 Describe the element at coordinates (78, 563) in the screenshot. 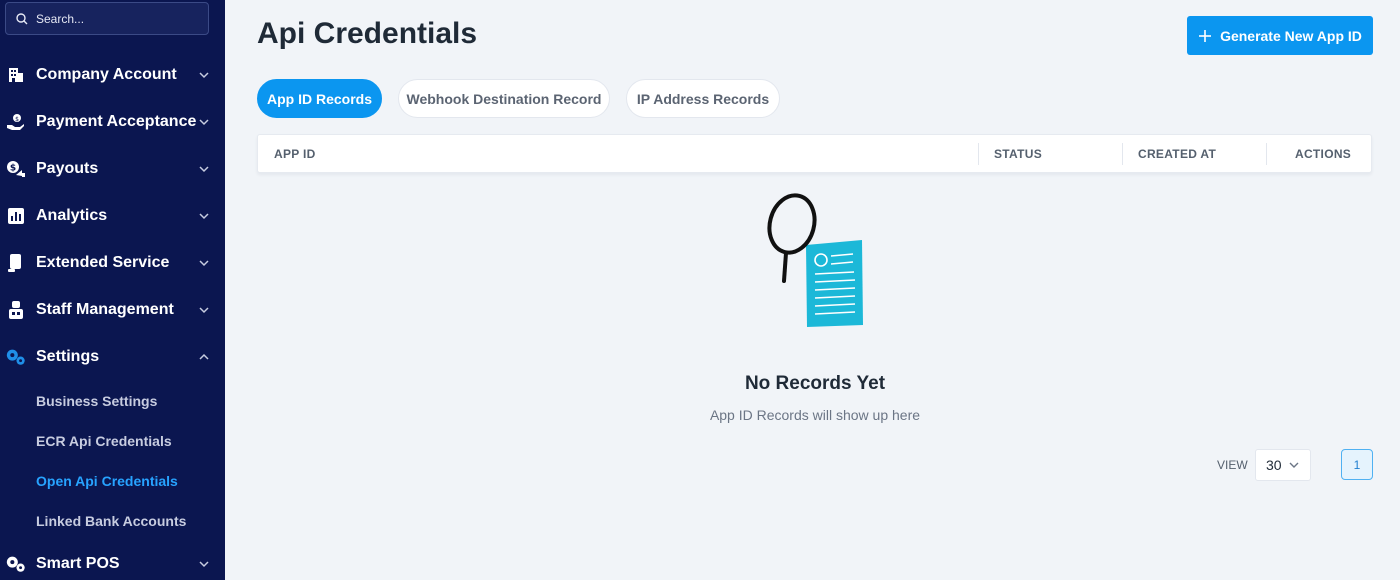

I see `sidebar-item-label: Smart POS` at that location.